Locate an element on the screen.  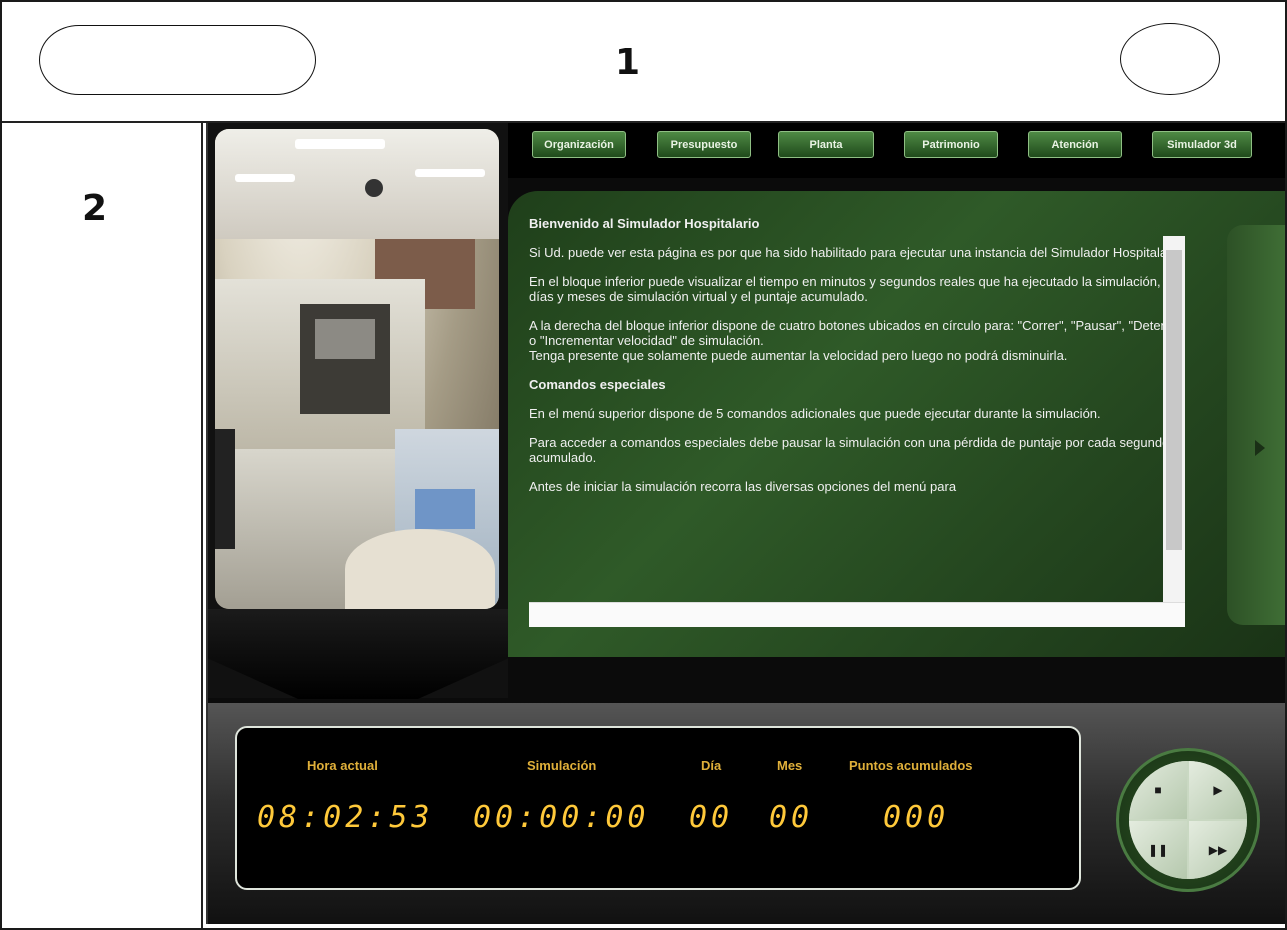
special-commands-heading: Comandos especiales is located at coordinates (597, 384).